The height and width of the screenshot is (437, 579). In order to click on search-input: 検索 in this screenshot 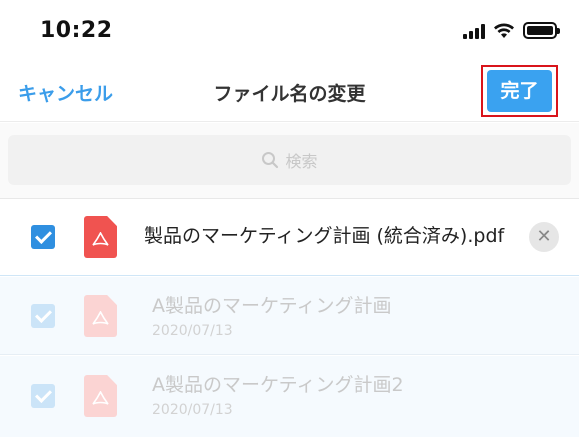, I will do `click(289, 160)`.